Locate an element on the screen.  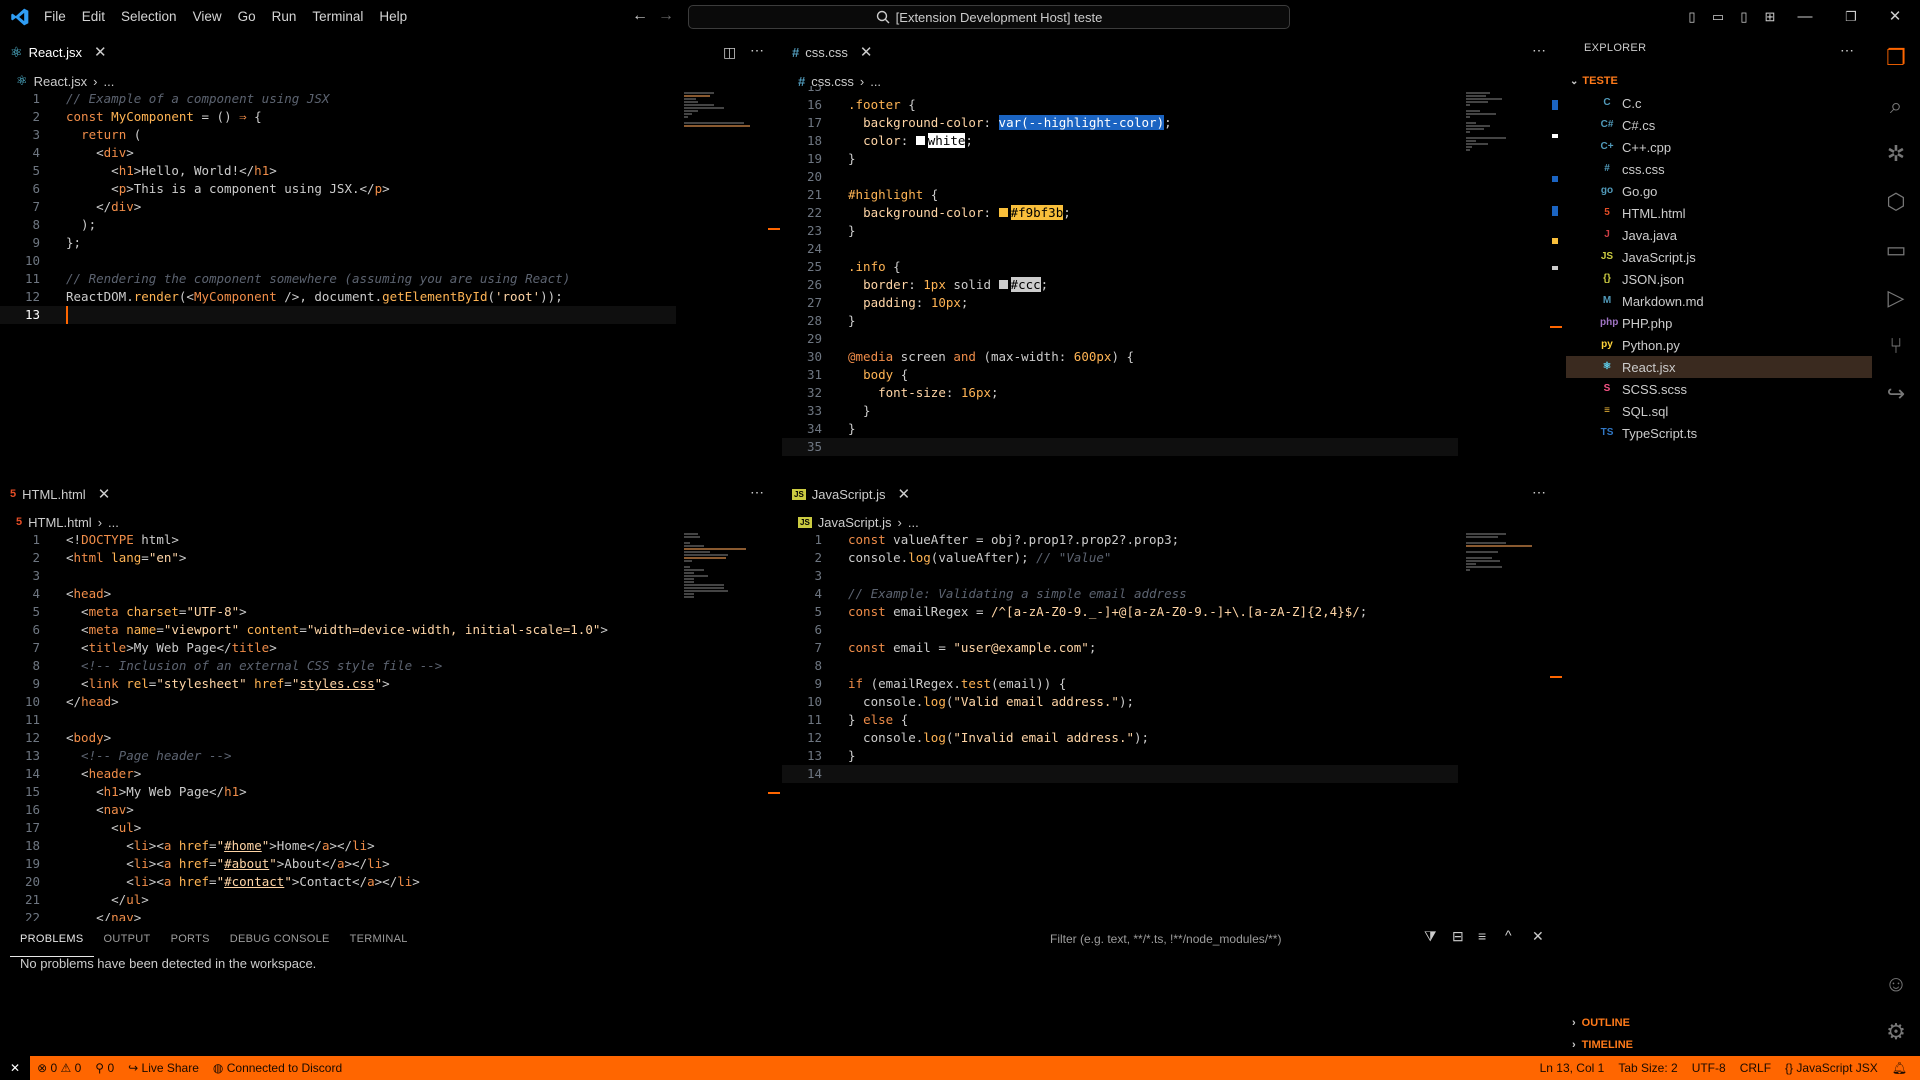
toggle-secondary-sidebar-icon: ▯ is located at coordinates (1744, 17).